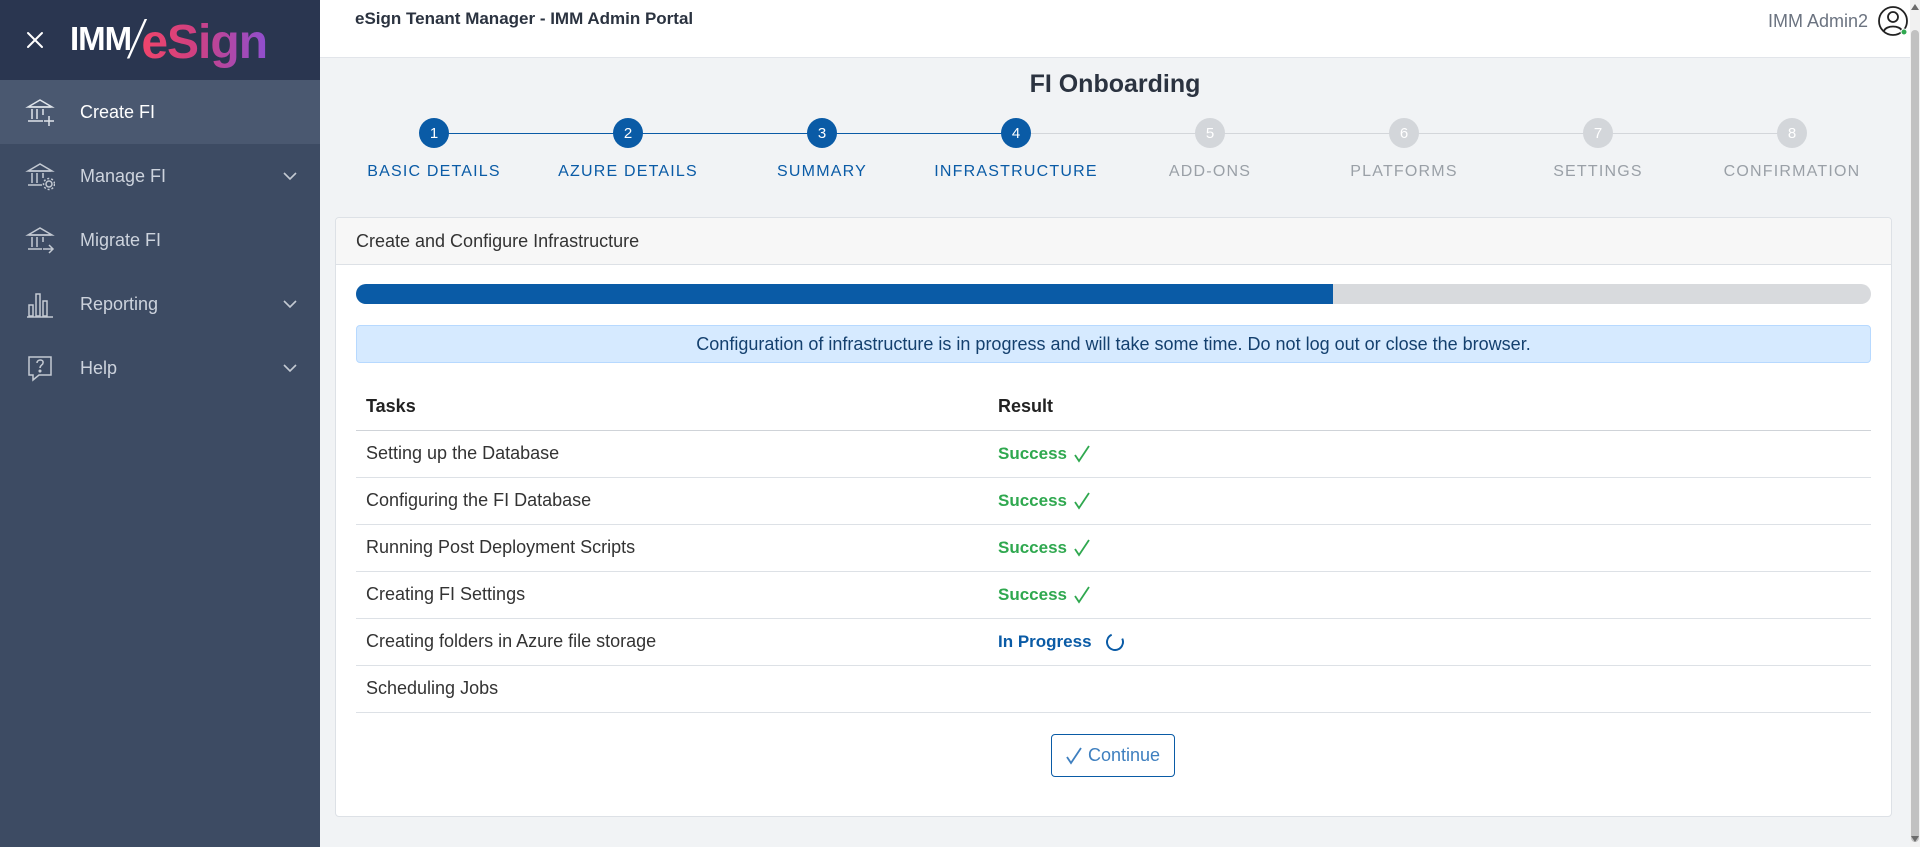 The height and width of the screenshot is (847, 1920). Describe the element at coordinates (1893, 21) in the screenshot. I see `user-avatar-icon` at that location.